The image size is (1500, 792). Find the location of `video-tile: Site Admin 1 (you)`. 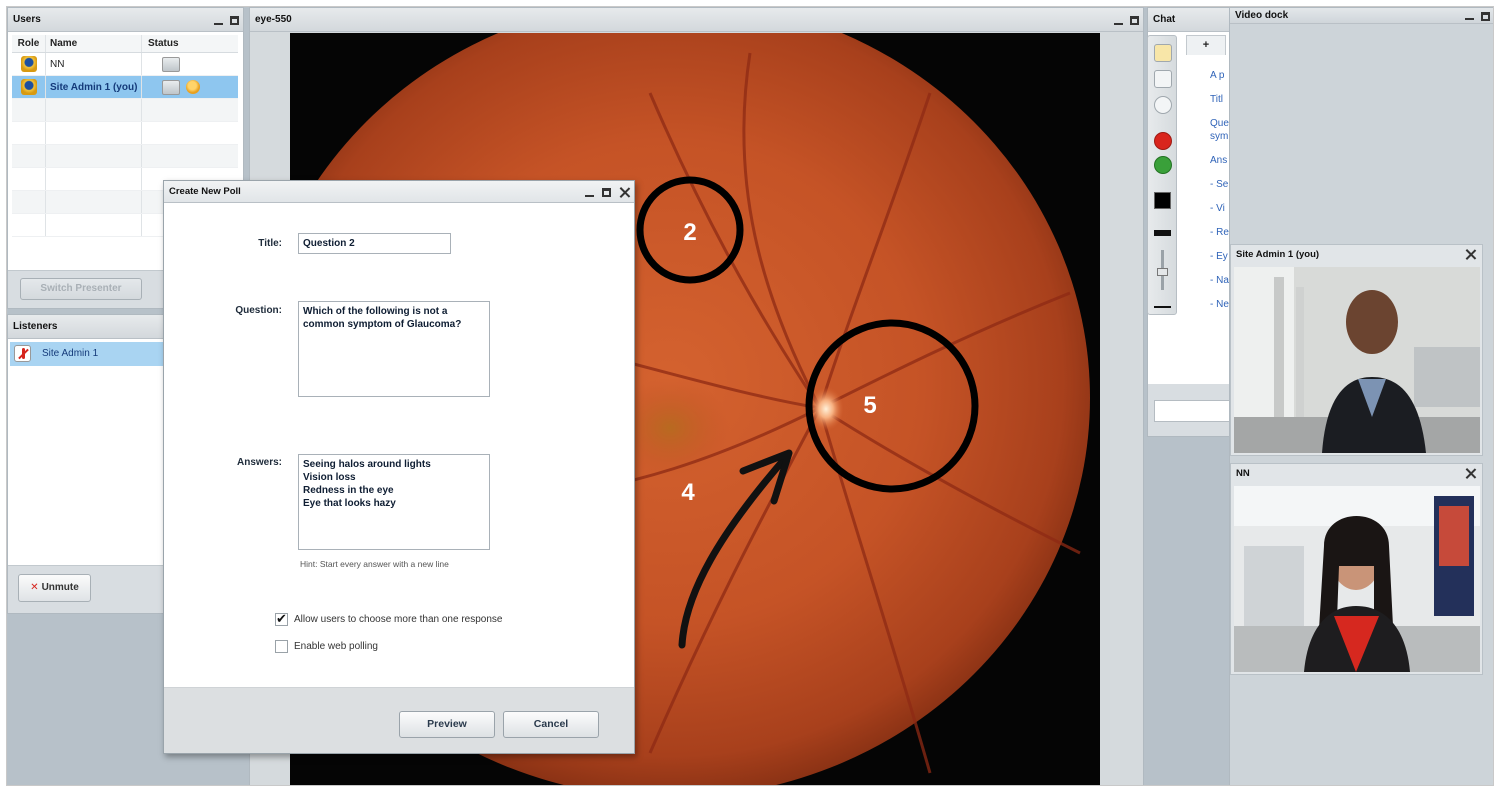

video-tile: Site Admin 1 (you) is located at coordinates (1356, 350).